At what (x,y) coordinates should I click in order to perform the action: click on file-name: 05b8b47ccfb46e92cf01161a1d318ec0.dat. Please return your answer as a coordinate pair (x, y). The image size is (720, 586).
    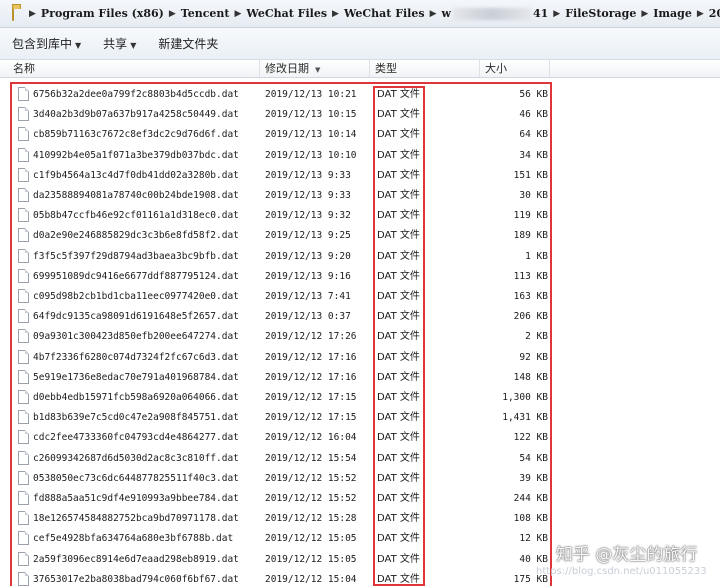
    Looking at the image, I should click on (136, 216).